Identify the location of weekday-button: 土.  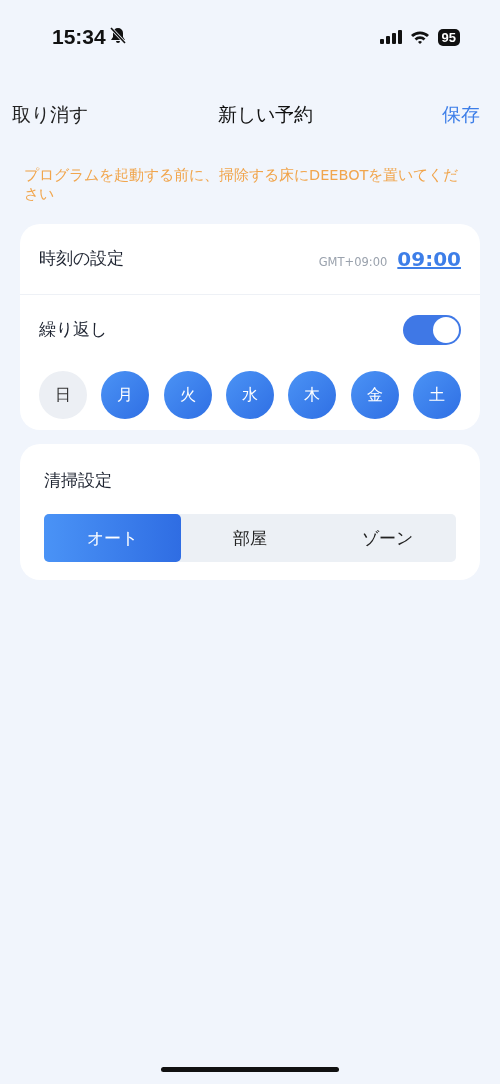
(436, 395).